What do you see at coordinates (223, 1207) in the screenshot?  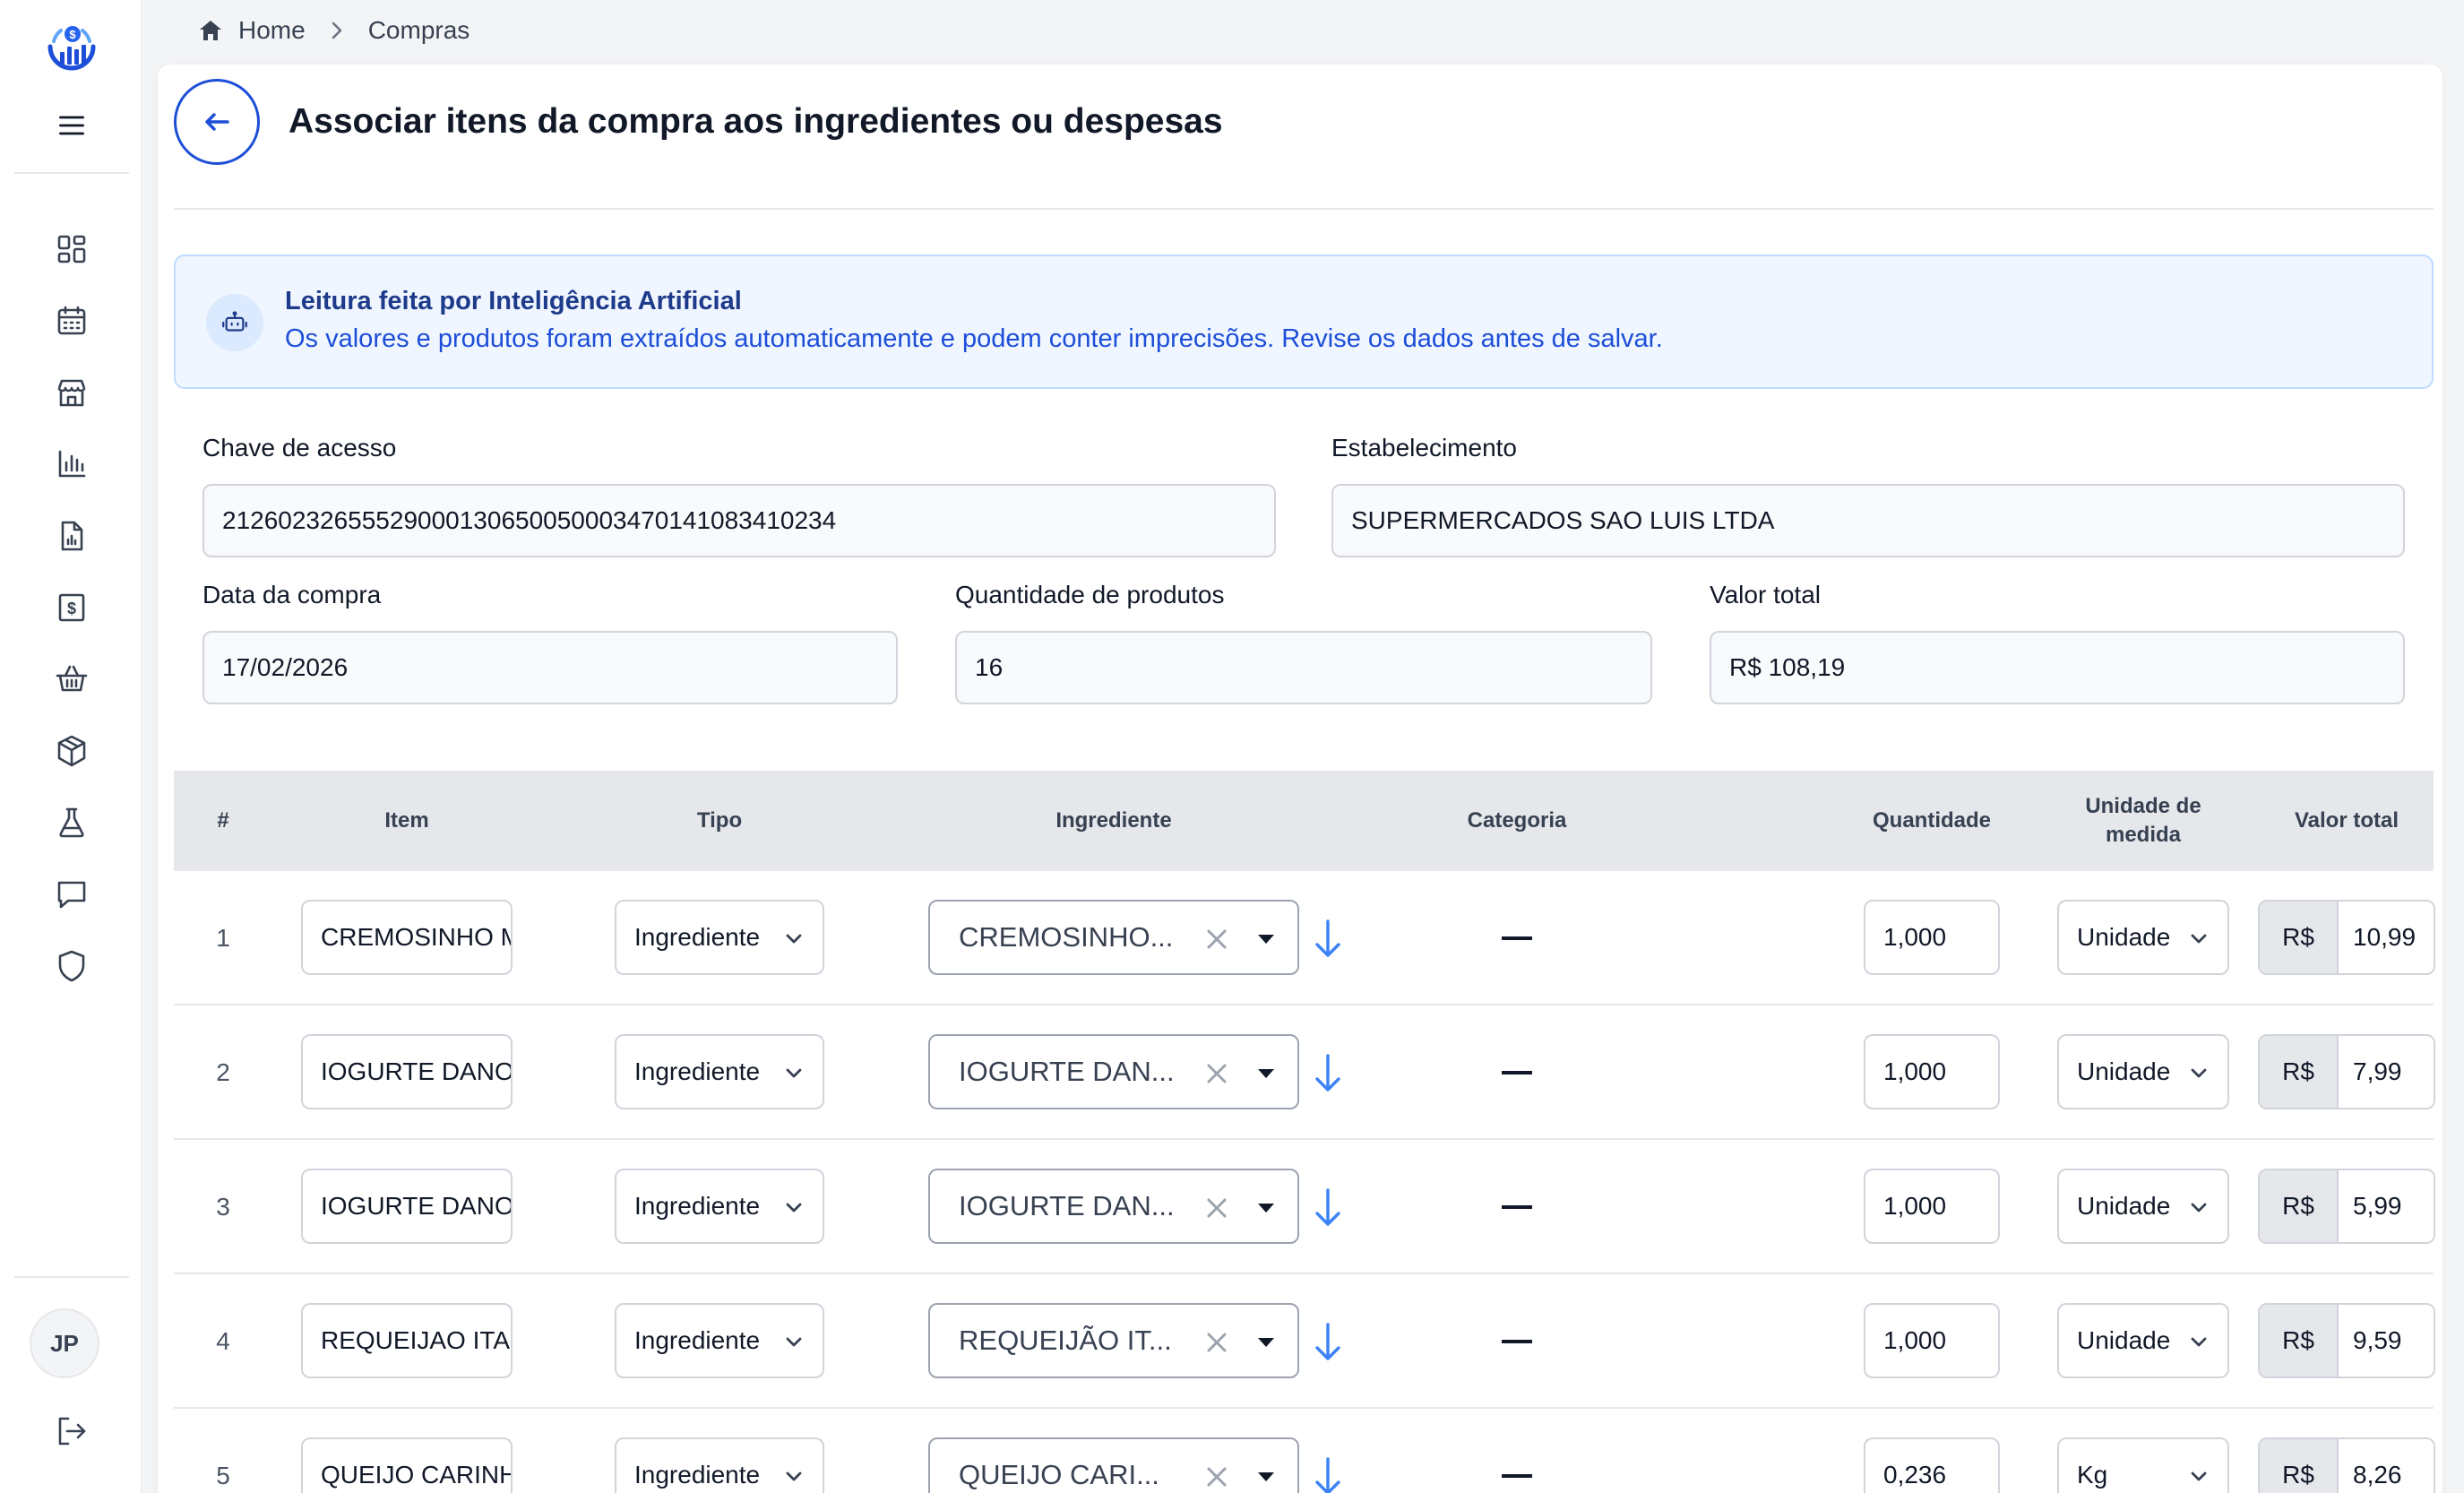 I see `row-number: 3` at bounding box center [223, 1207].